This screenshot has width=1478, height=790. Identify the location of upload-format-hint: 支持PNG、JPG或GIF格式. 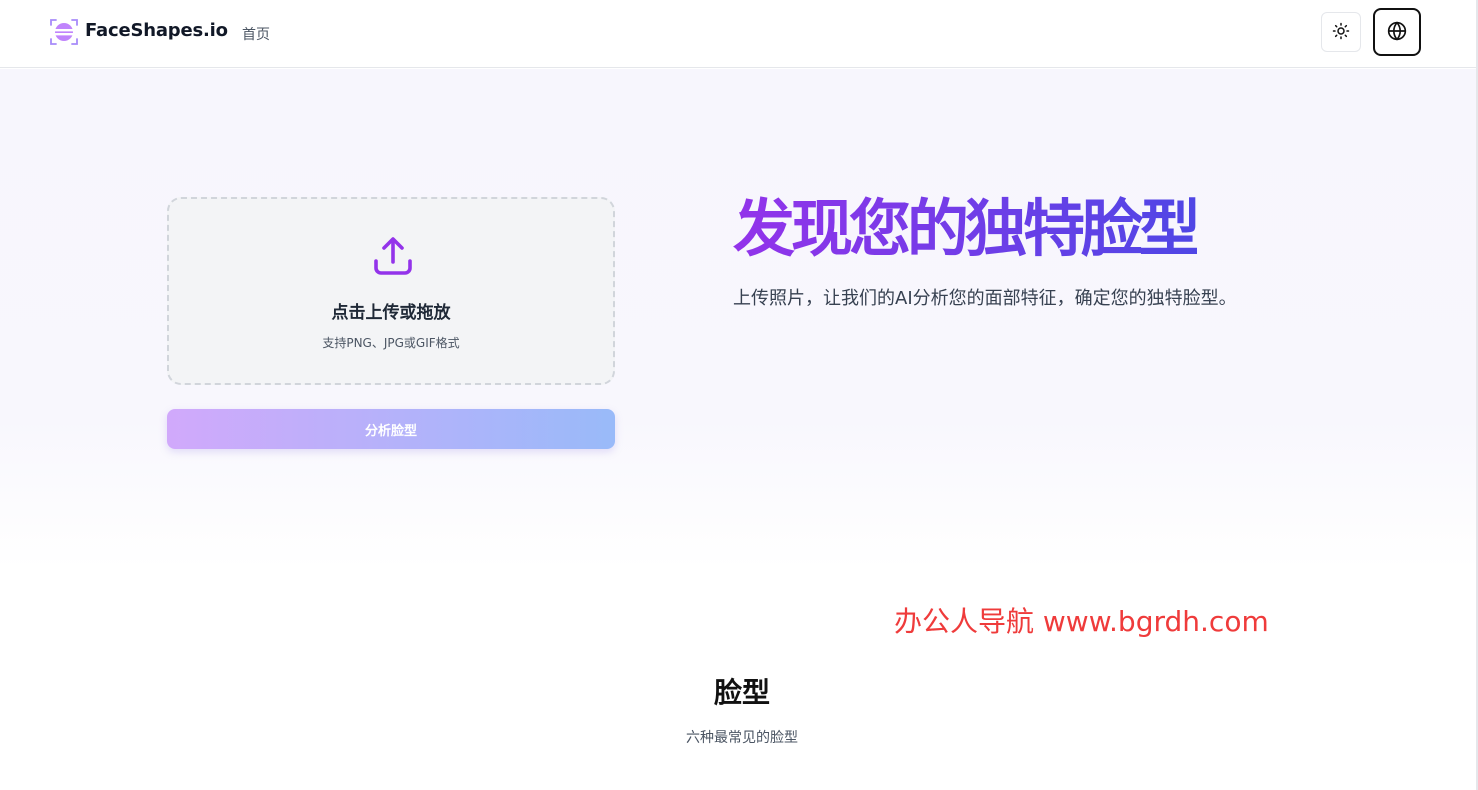
(391, 343).